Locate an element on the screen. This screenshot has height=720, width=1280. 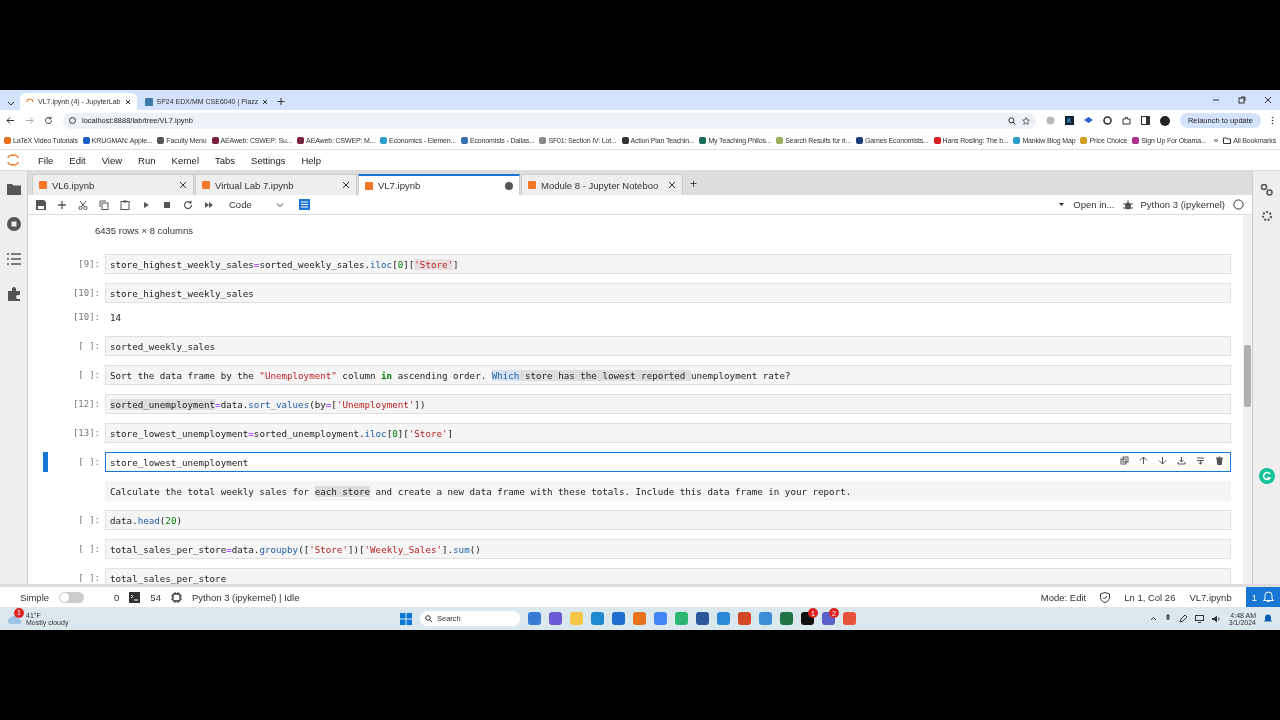
start-icon is located at coordinates (406, 618).